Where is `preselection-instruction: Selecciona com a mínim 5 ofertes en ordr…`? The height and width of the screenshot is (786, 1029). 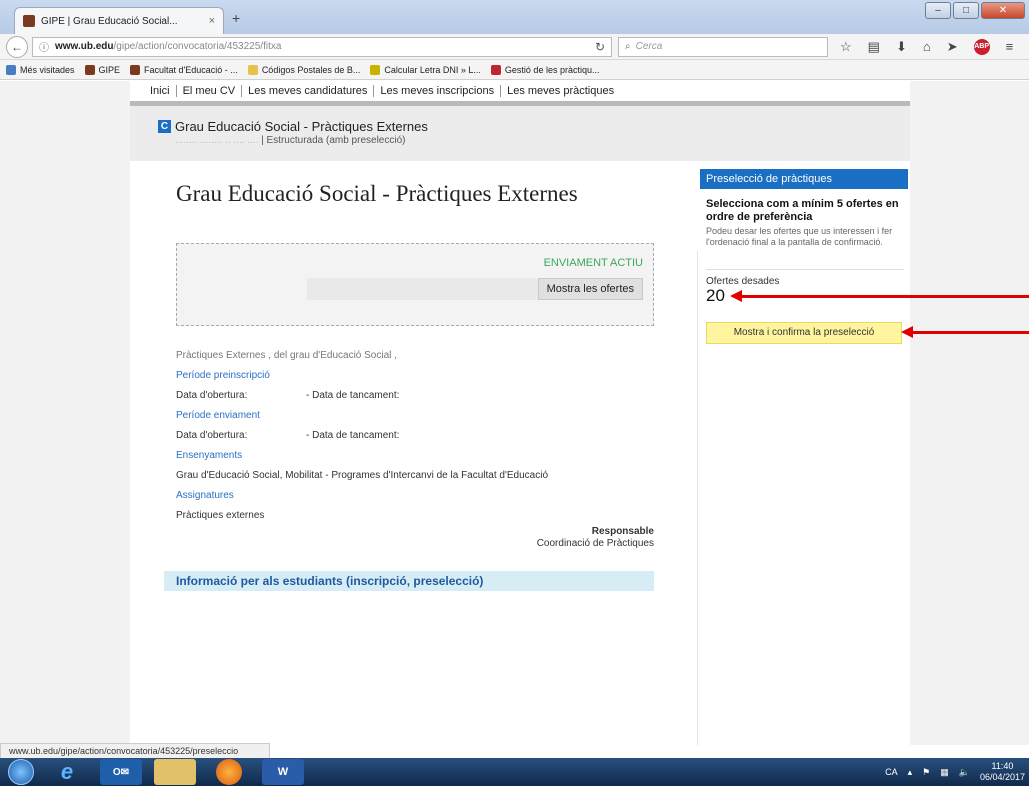 preselection-instruction: Selecciona com a mínim 5 ofertes en ordr… is located at coordinates (802, 210).